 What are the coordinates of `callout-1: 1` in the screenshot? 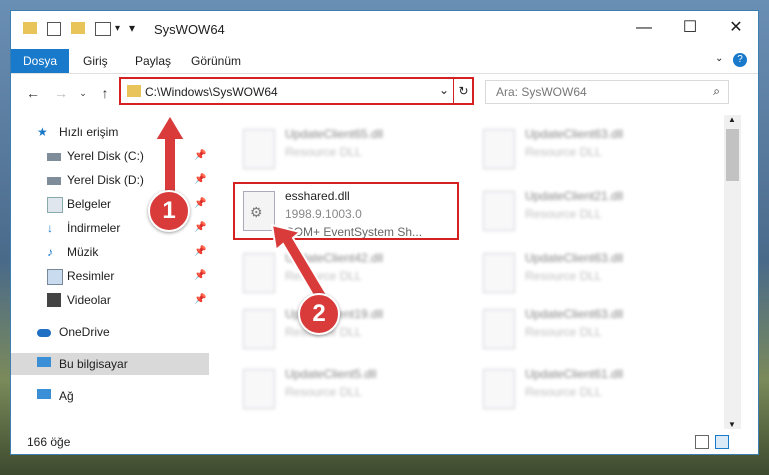 It's located at (169, 211).